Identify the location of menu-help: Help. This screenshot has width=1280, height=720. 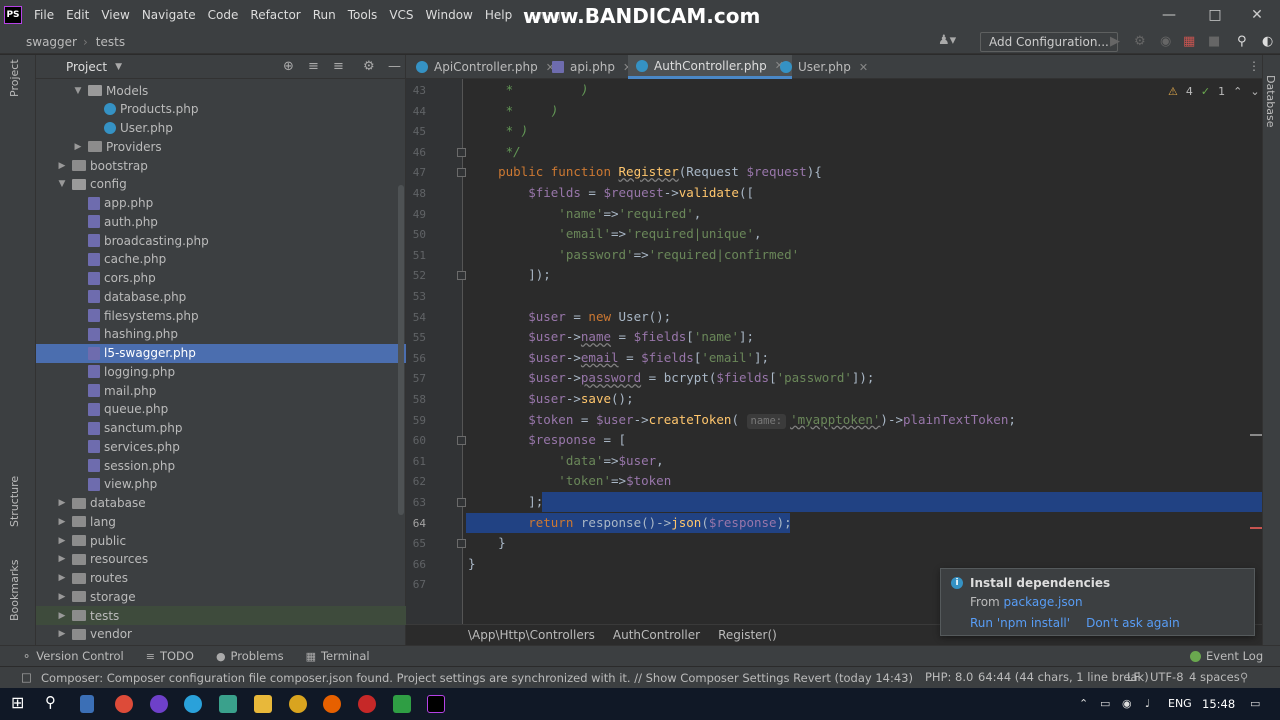
(498, 15).